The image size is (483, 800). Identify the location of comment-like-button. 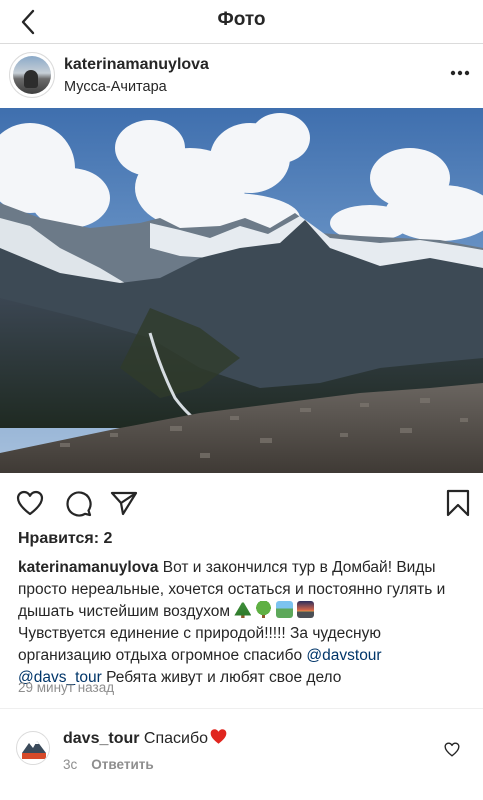
(452, 749).